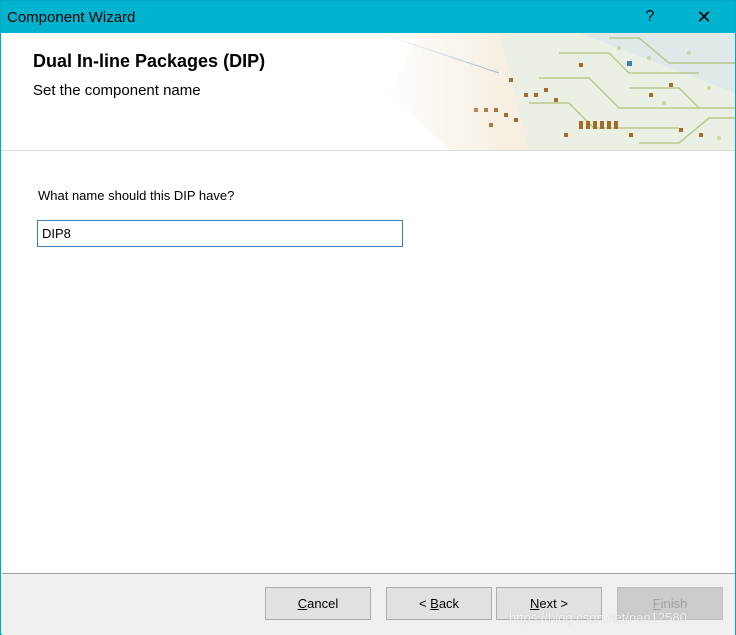 The image size is (736, 635). I want to click on back-button: < Back, so click(439, 603).